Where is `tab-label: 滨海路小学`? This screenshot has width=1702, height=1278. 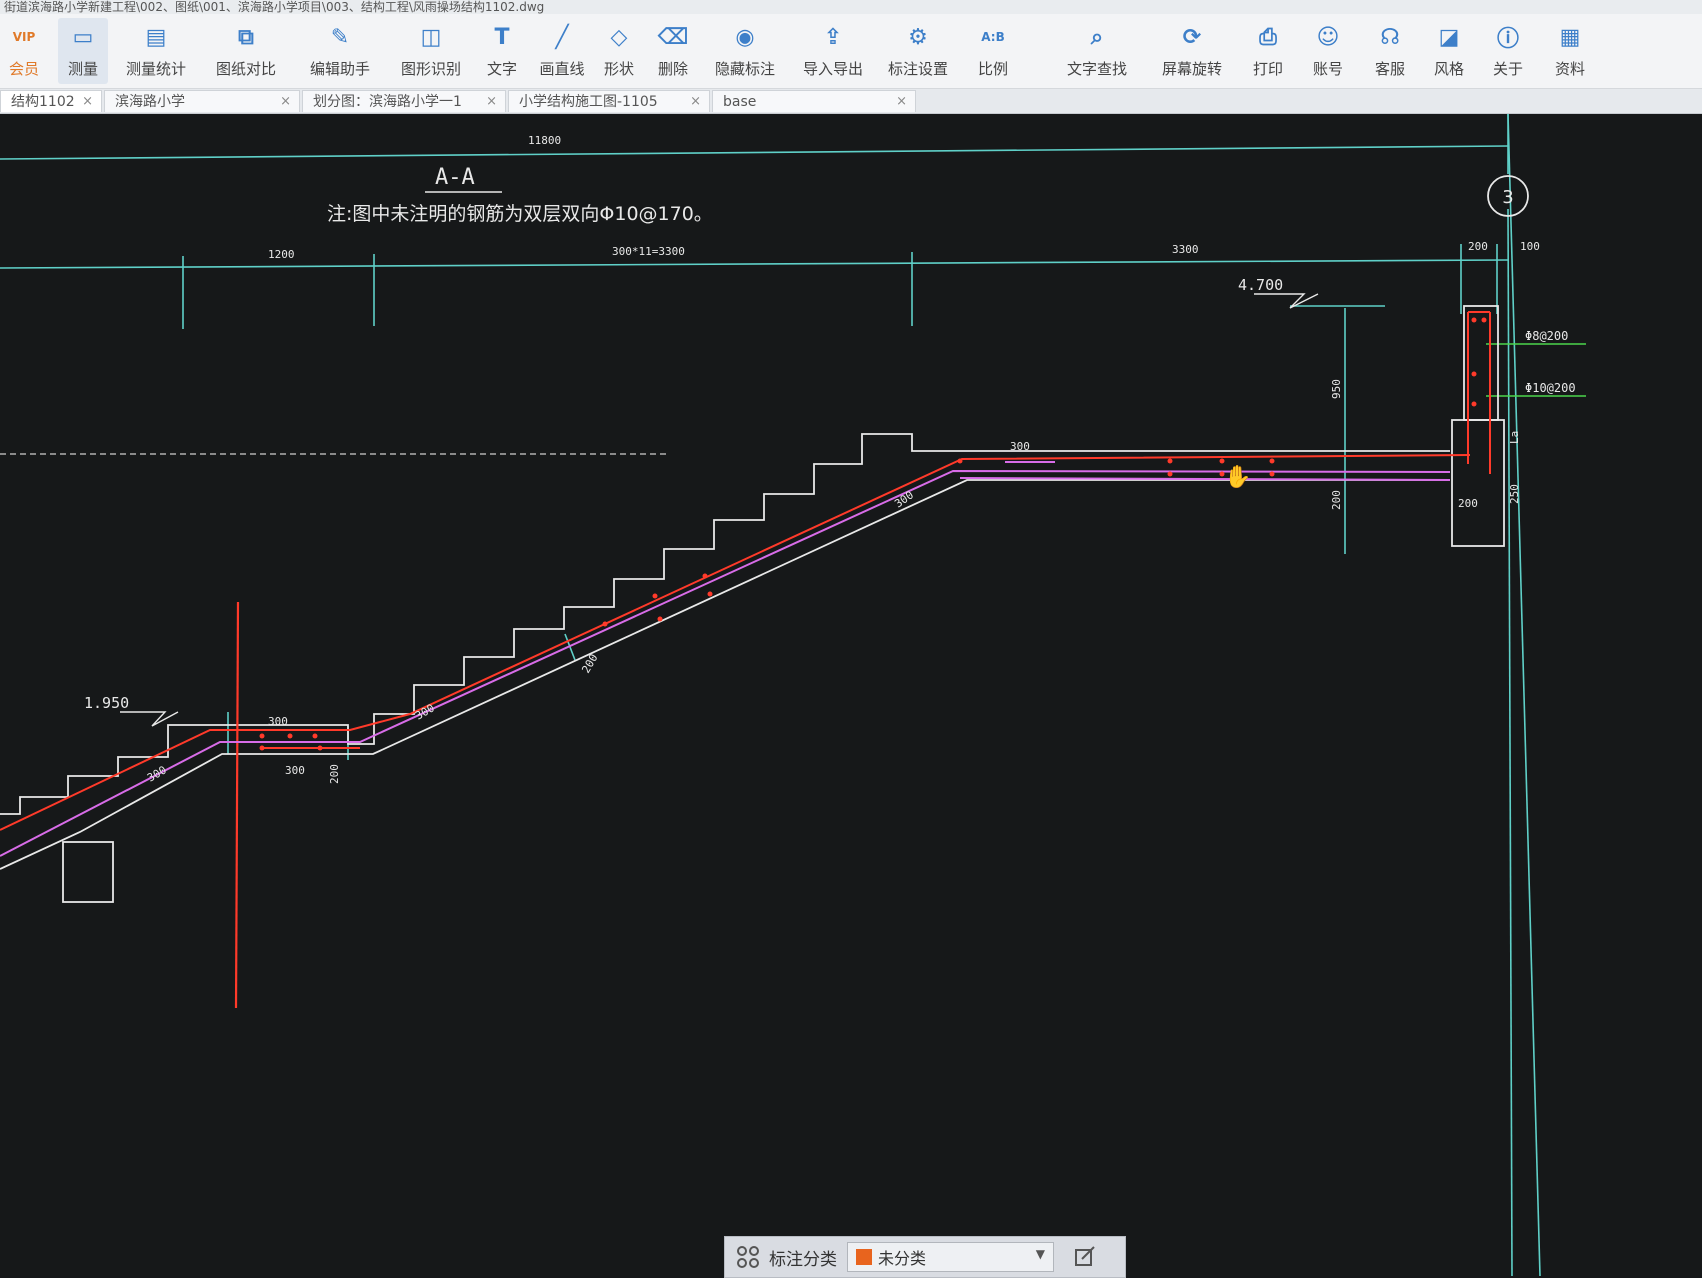
tab-label: 滨海路小学 is located at coordinates (150, 102).